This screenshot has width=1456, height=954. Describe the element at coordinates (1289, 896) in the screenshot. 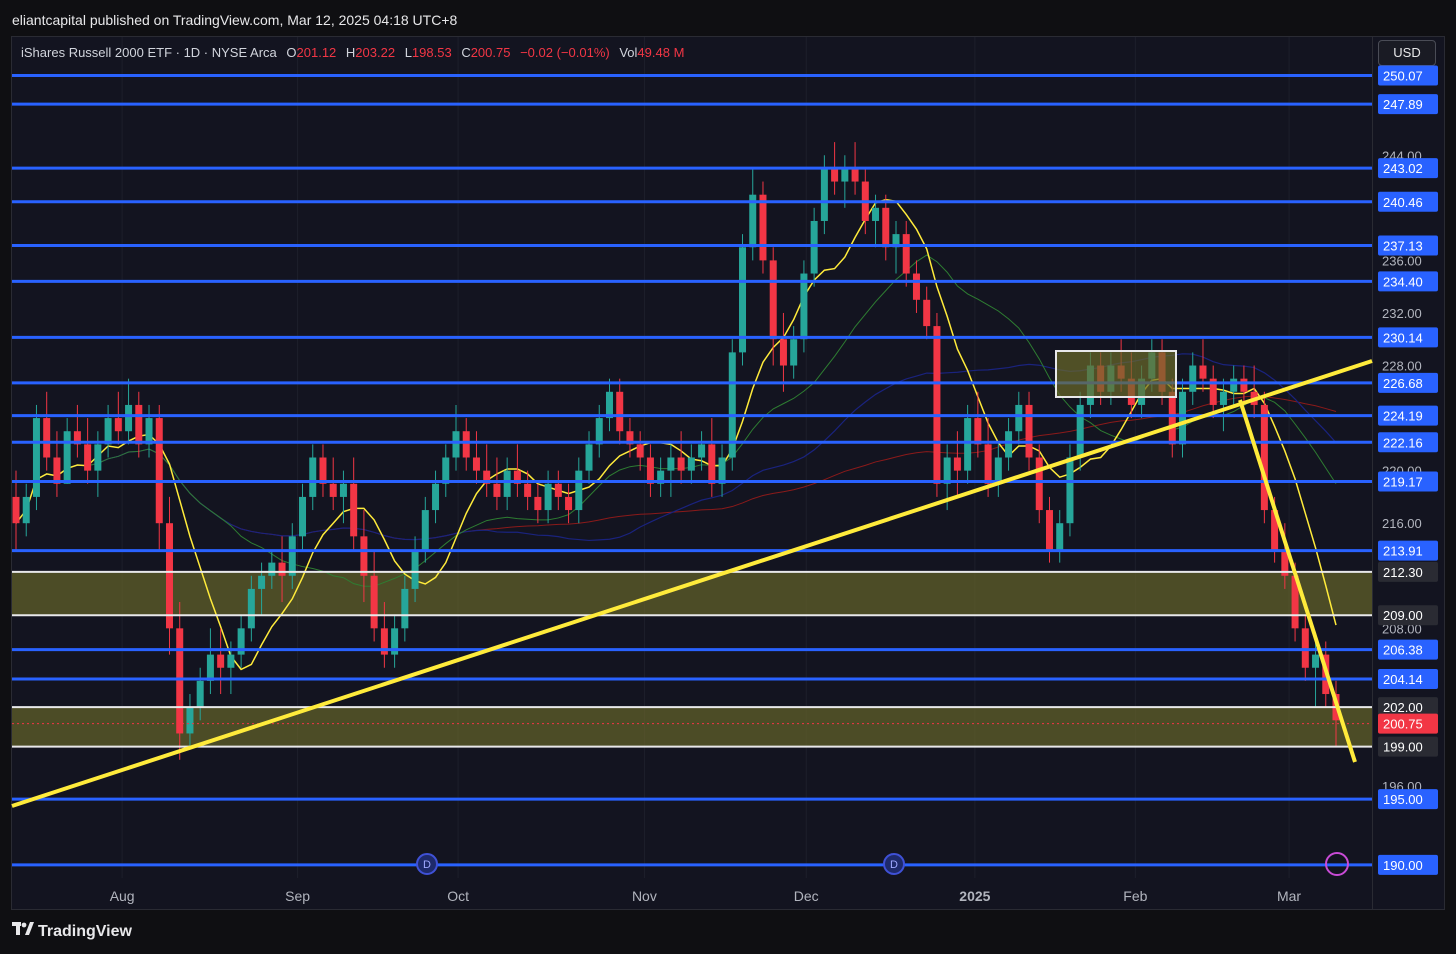

I see `time-tick-label: Mar` at that location.